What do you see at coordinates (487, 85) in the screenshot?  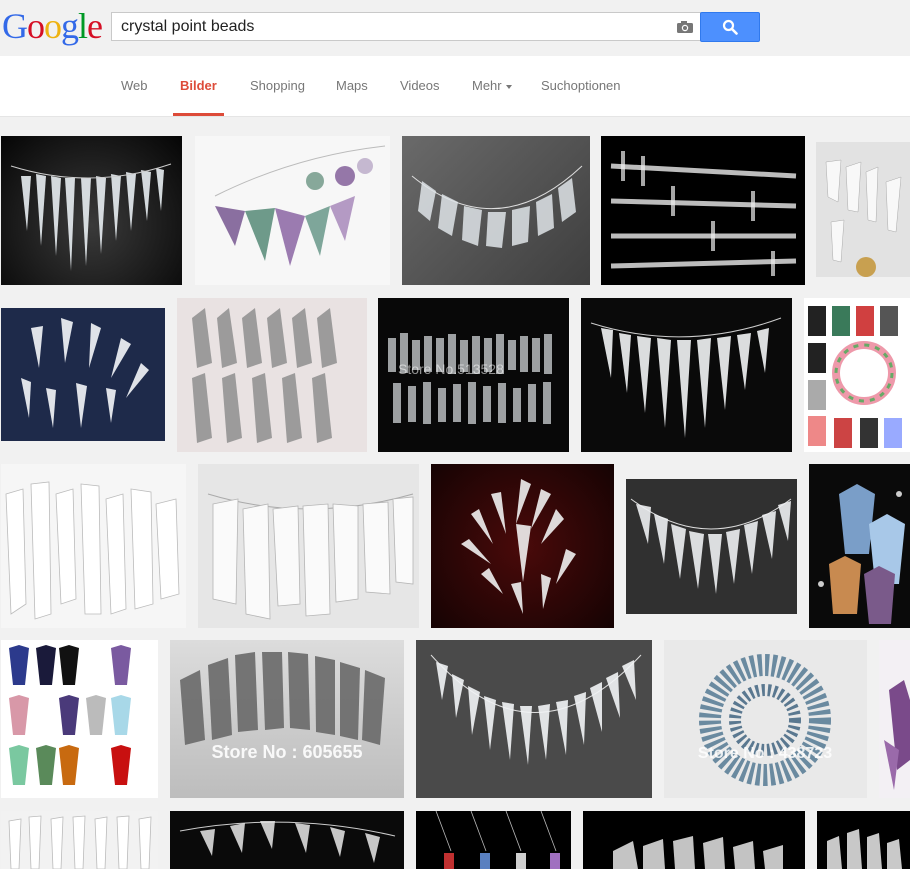 I see `tab-mehr-label: Mehr` at bounding box center [487, 85].